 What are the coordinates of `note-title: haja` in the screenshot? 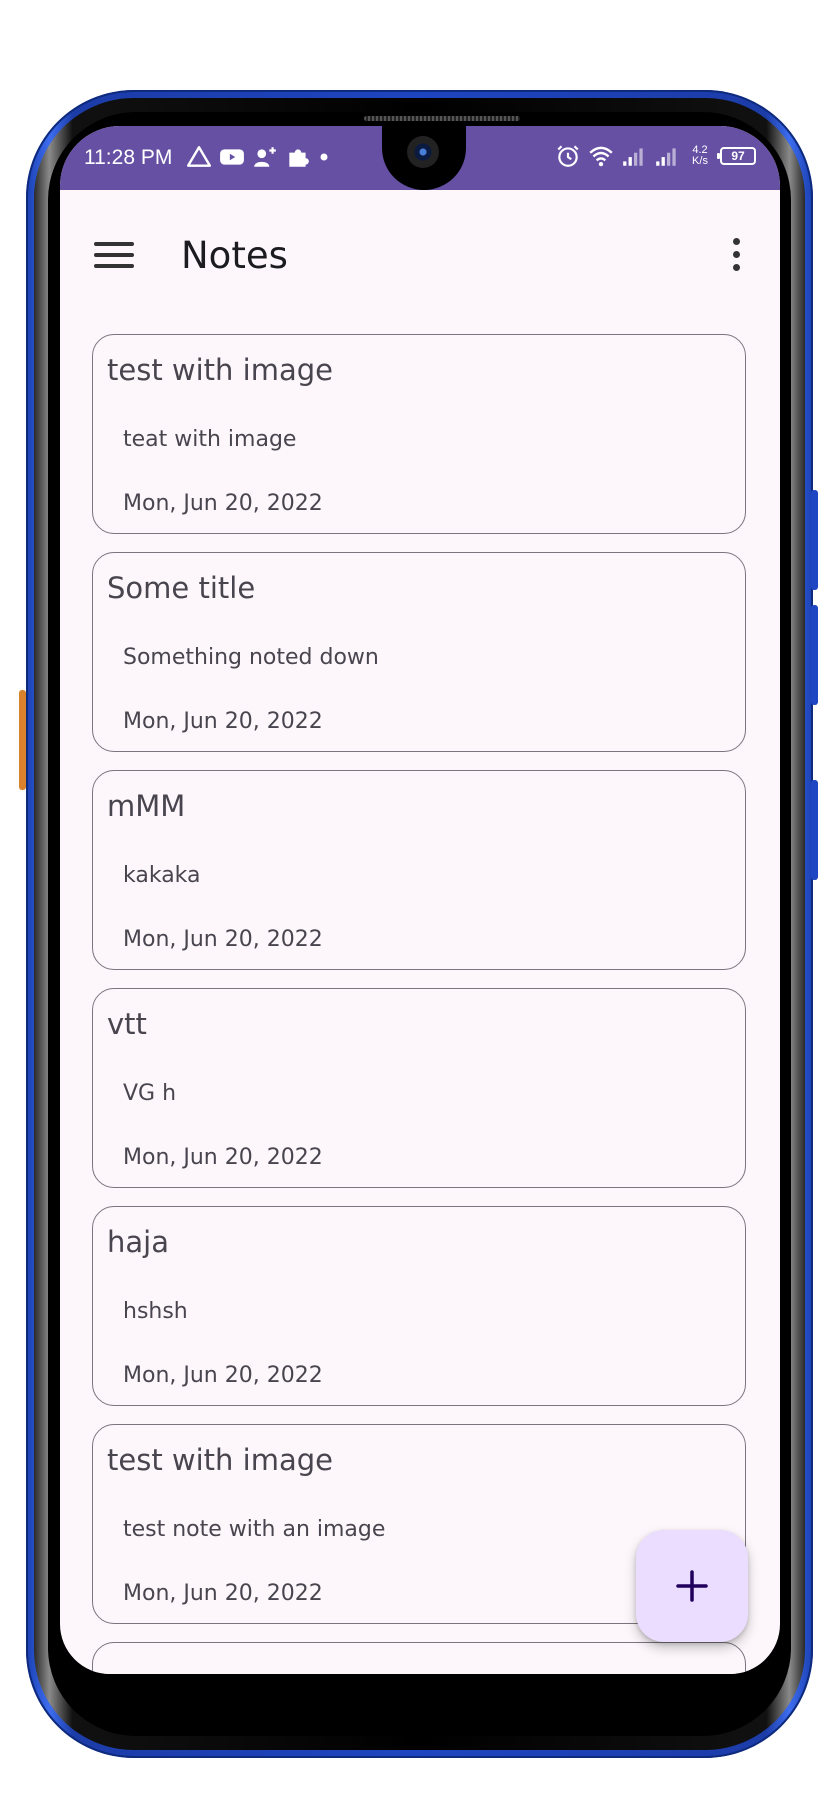 It's located at (138, 1242).